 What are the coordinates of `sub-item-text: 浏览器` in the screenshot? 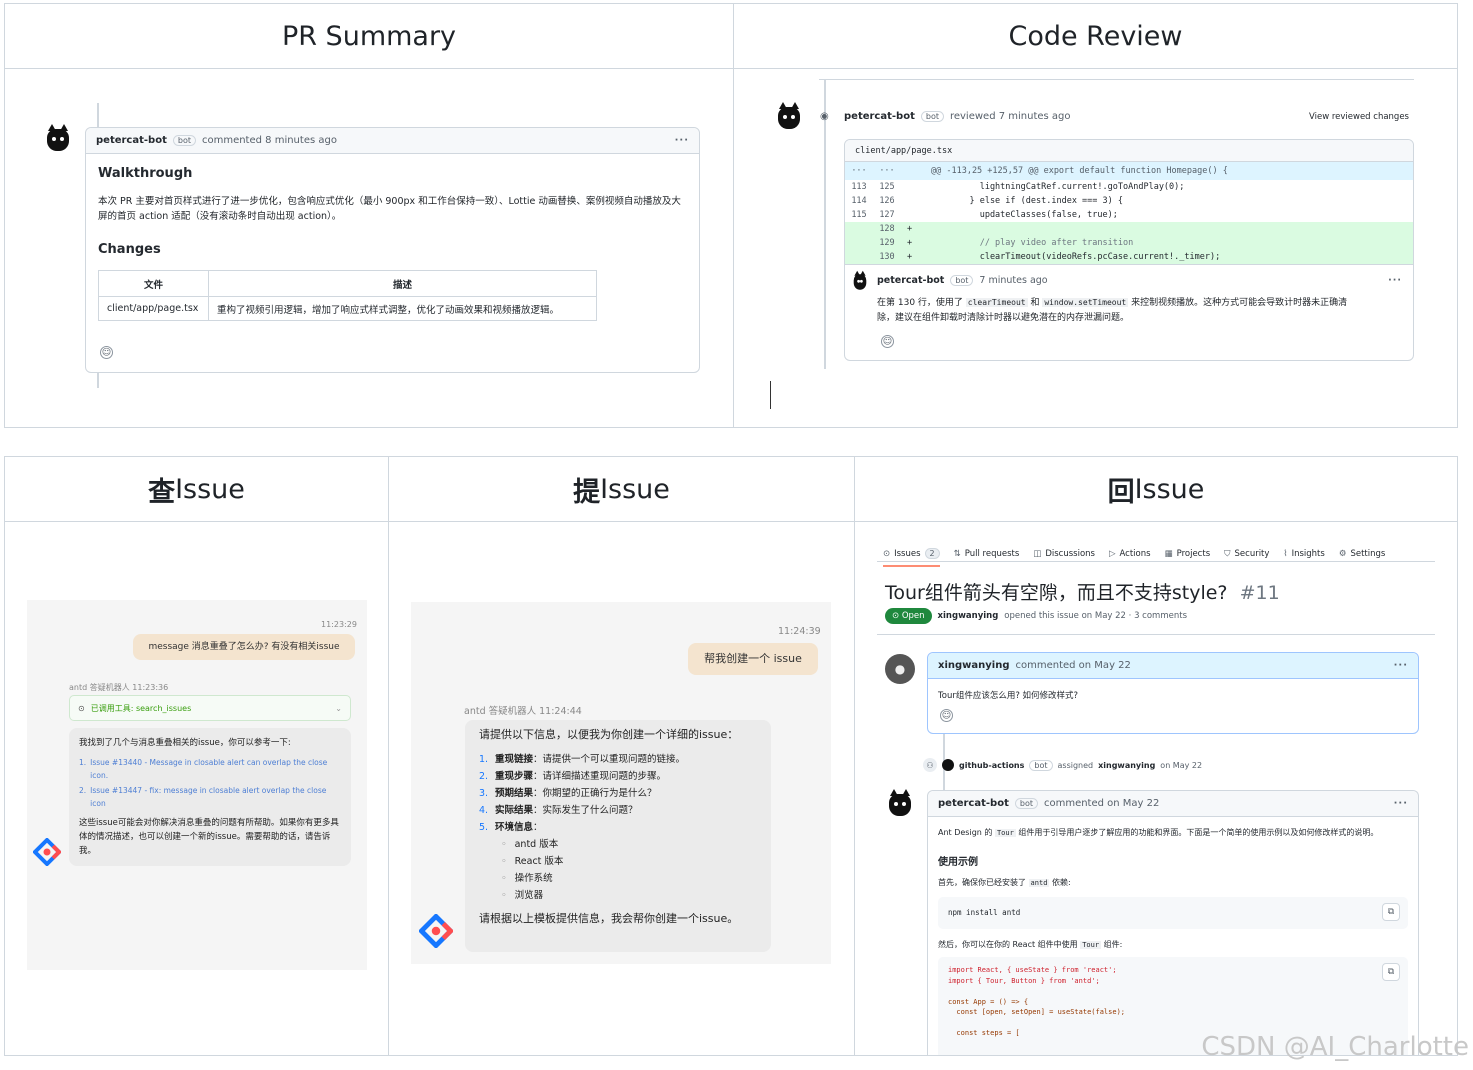 It's located at (529, 895).